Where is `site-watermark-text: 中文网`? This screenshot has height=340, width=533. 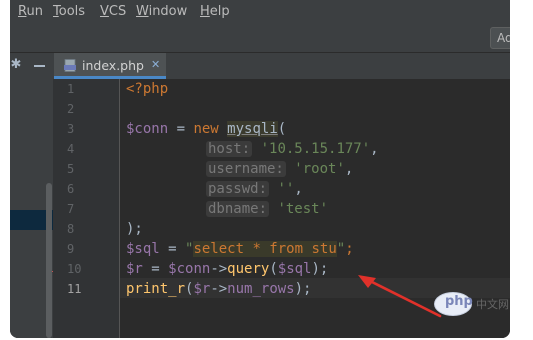 site-watermark-text: 中文网 is located at coordinates (492, 304).